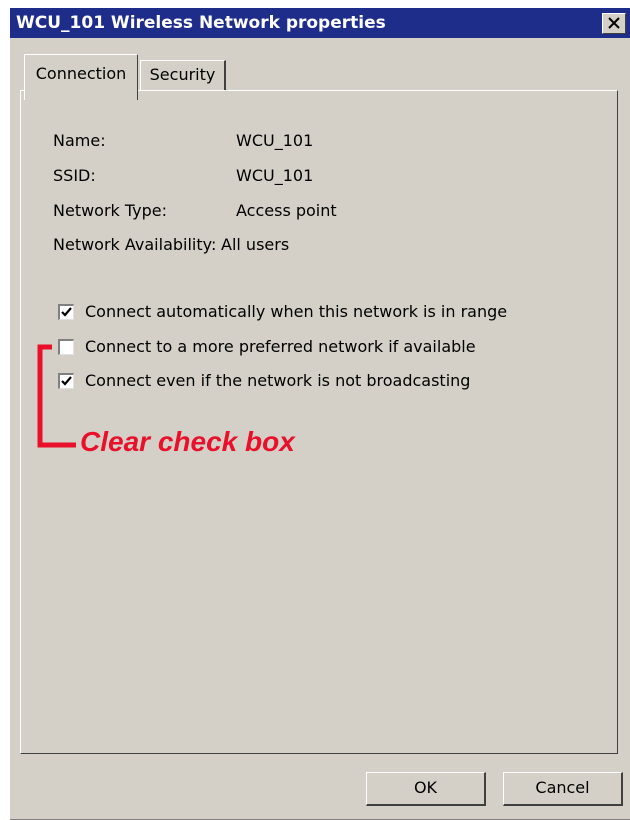 This screenshot has width=630, height=820. I want to click on network-availability-value: All users, so click(255, 244).